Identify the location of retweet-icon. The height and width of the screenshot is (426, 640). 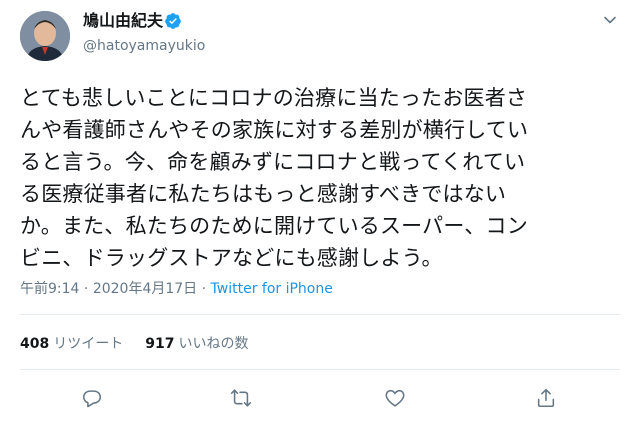
(241, 398).